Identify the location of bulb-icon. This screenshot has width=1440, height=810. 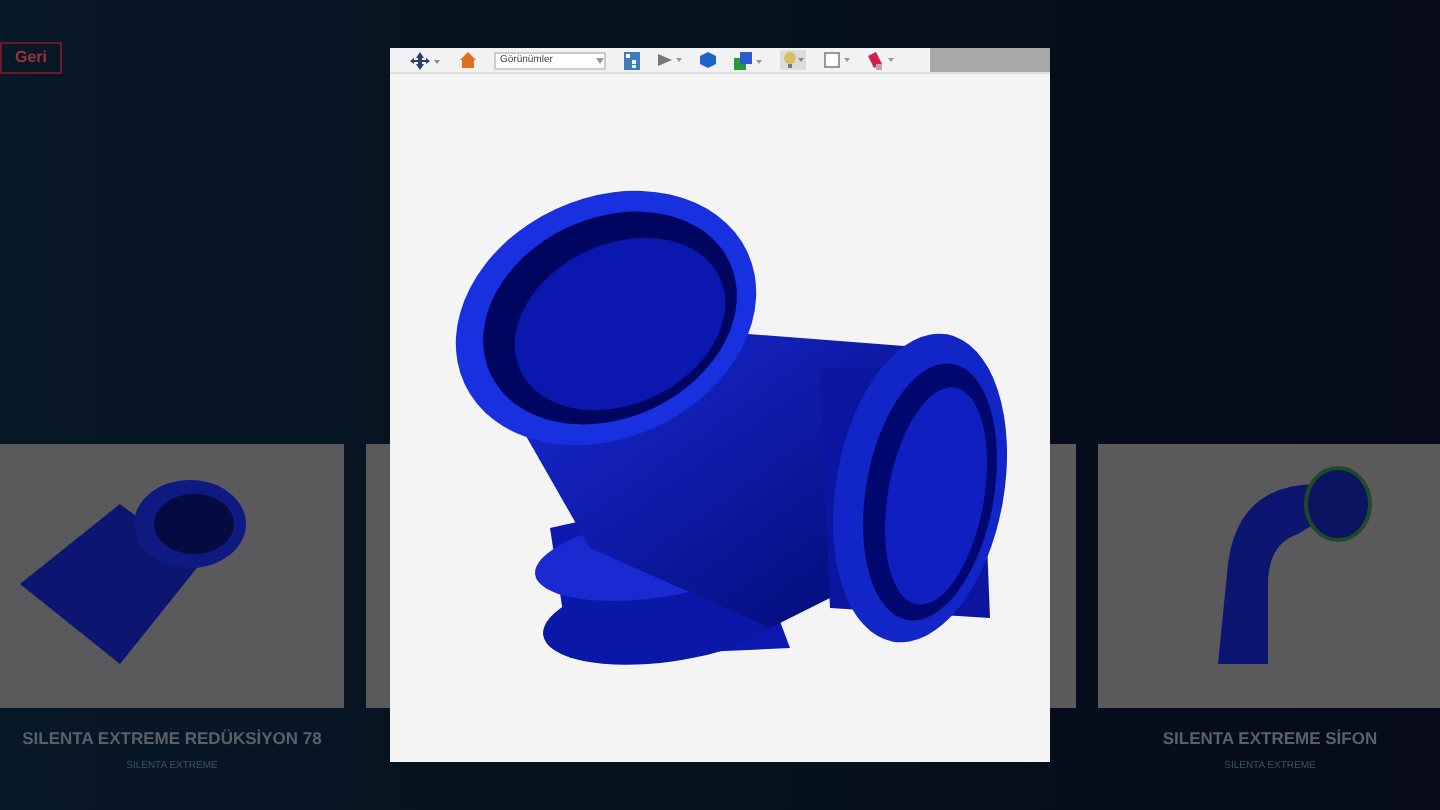
(793, 60).